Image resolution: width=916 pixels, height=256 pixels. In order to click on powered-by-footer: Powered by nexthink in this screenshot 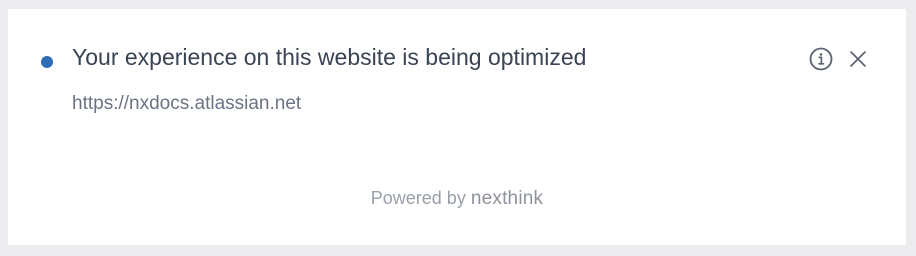, I will do `click(457, 198)`.